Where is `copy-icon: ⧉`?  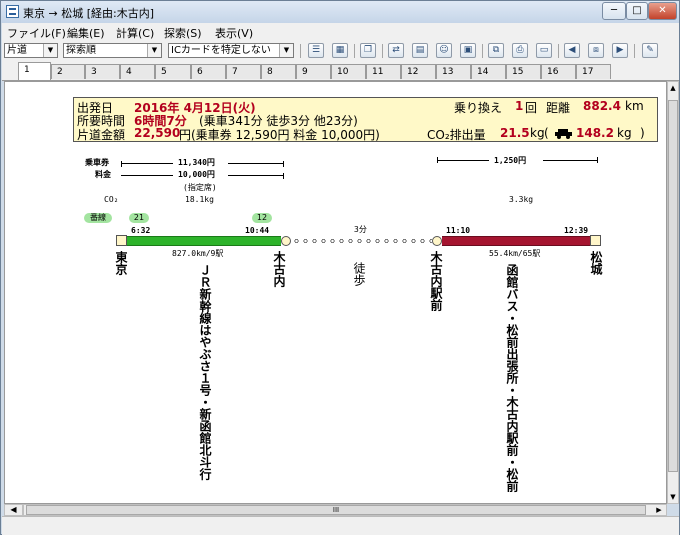
copy-icon: ⧉ is located at coordinates (496, 50).